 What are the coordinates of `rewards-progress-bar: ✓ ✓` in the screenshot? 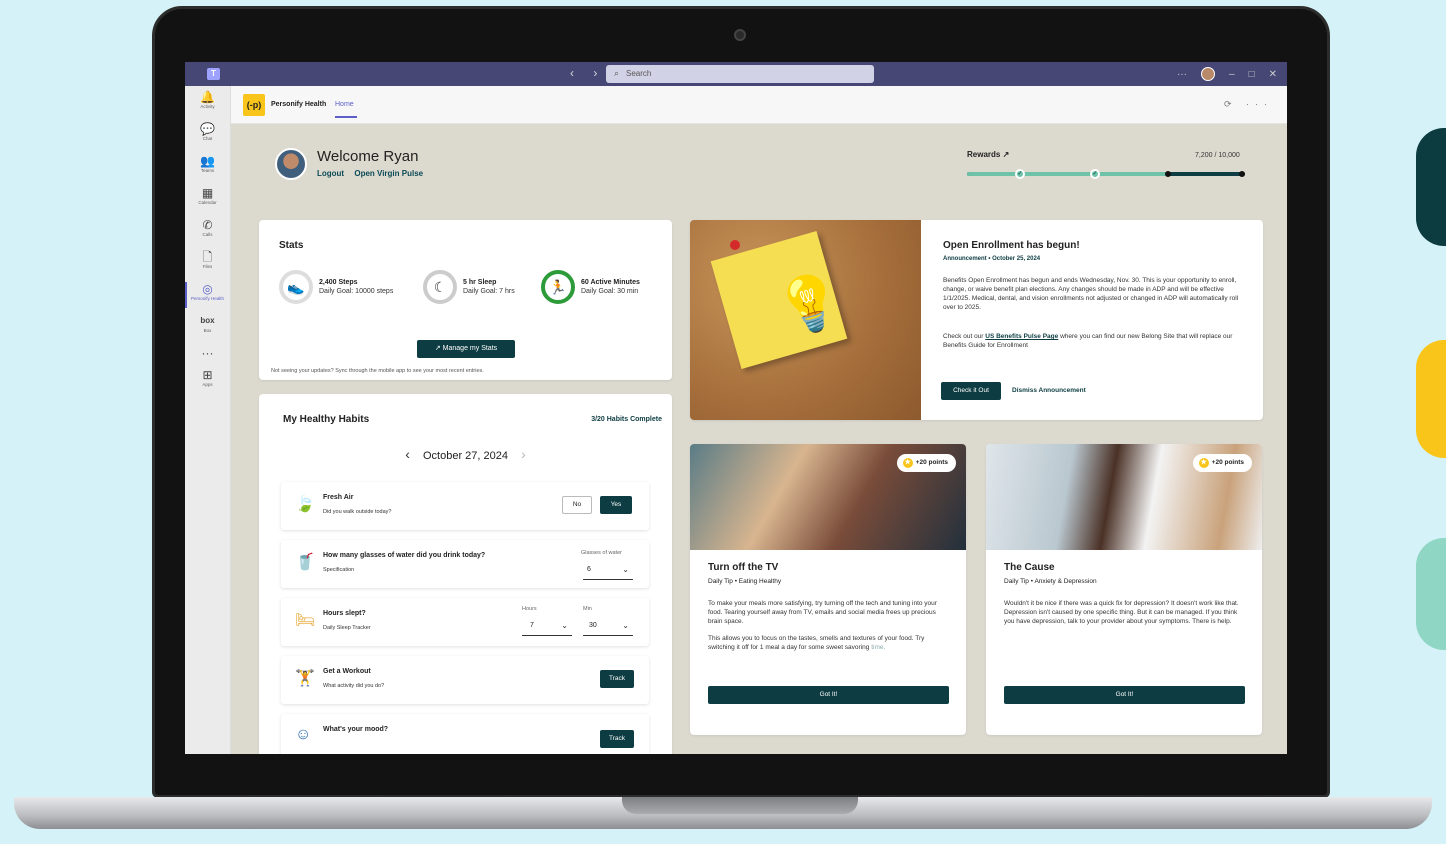 It's located at (1106, 174).